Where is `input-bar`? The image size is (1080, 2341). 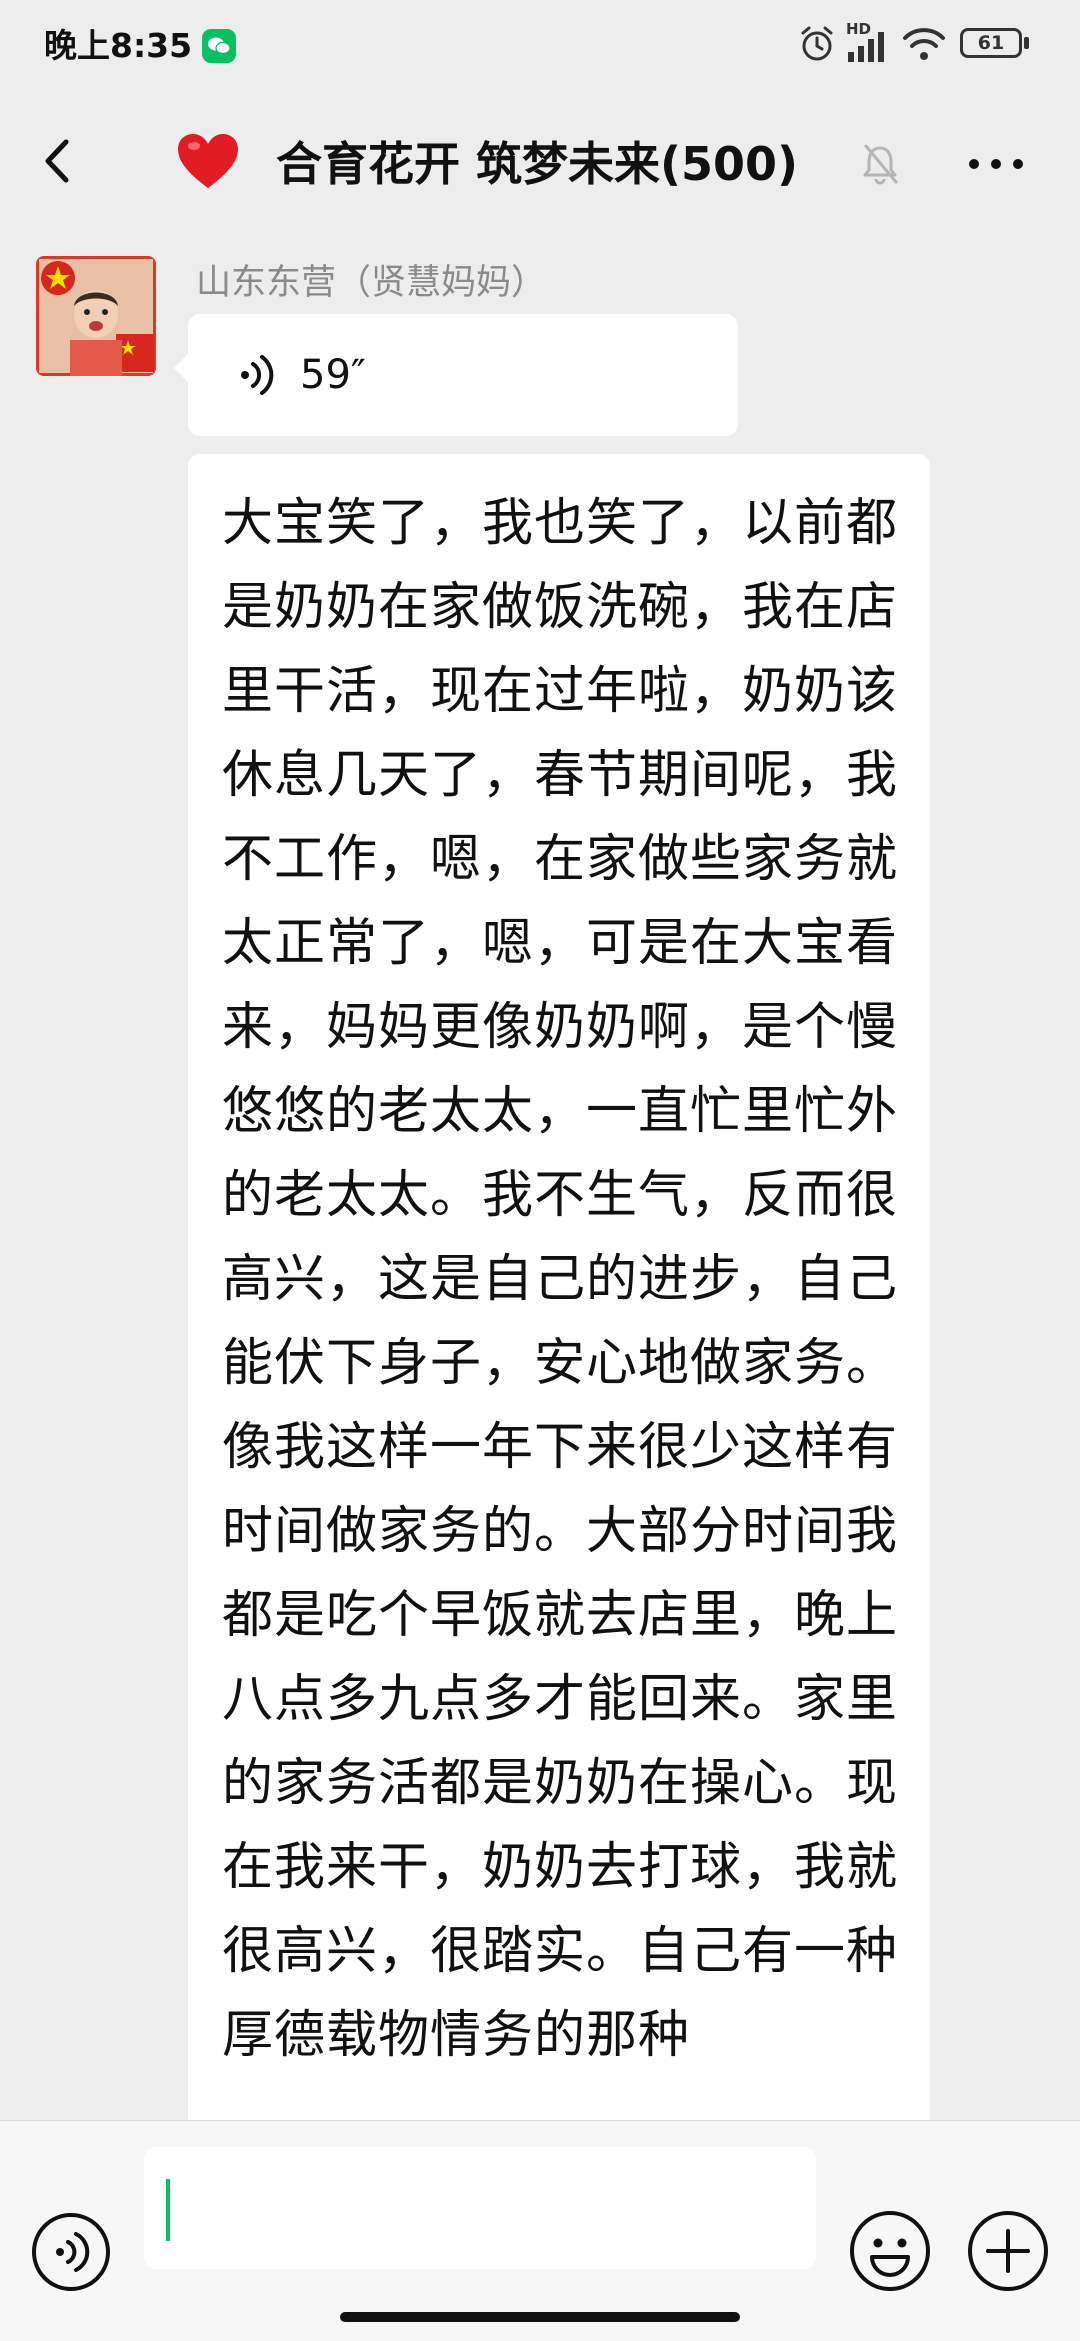 input-bar is located at coordinates (540, 2230).